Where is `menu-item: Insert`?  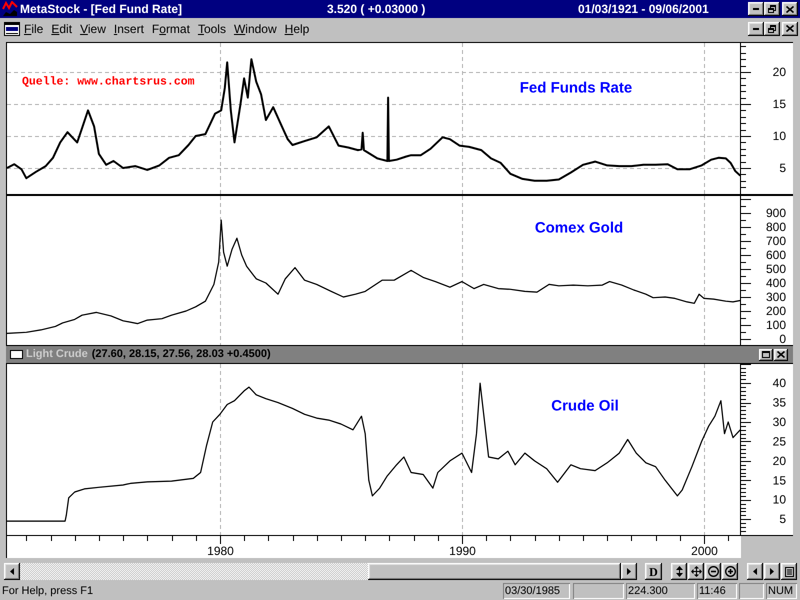 menu-item: Insert is located at coordinates (129, 29).